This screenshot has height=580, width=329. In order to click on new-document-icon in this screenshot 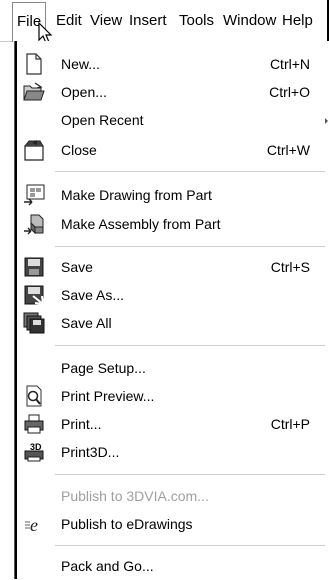, I will do `click(34, 64)`.